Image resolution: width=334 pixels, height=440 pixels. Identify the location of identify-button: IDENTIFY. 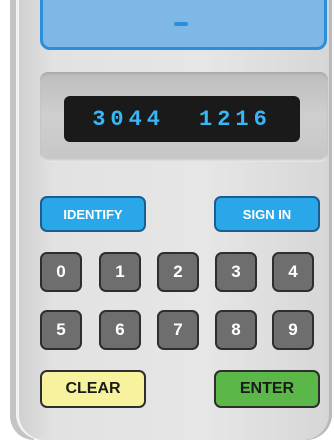
(93, 214).